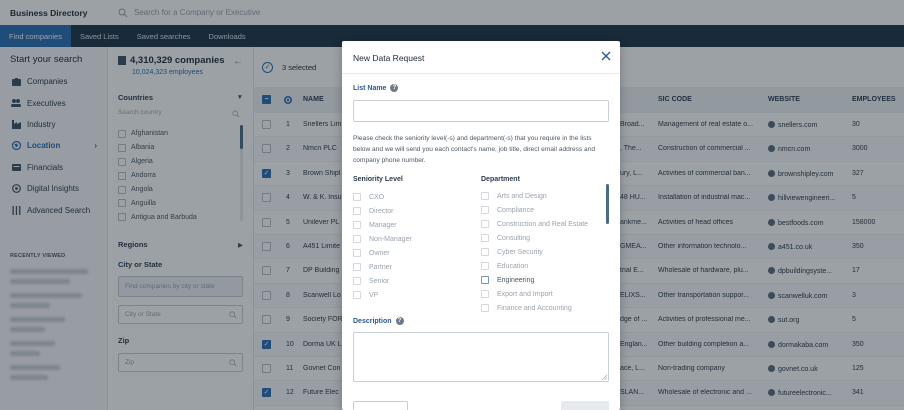  Describe the element at coordinates (514, 238) in the screenshot. I see `option-label: Consulting` at that location.